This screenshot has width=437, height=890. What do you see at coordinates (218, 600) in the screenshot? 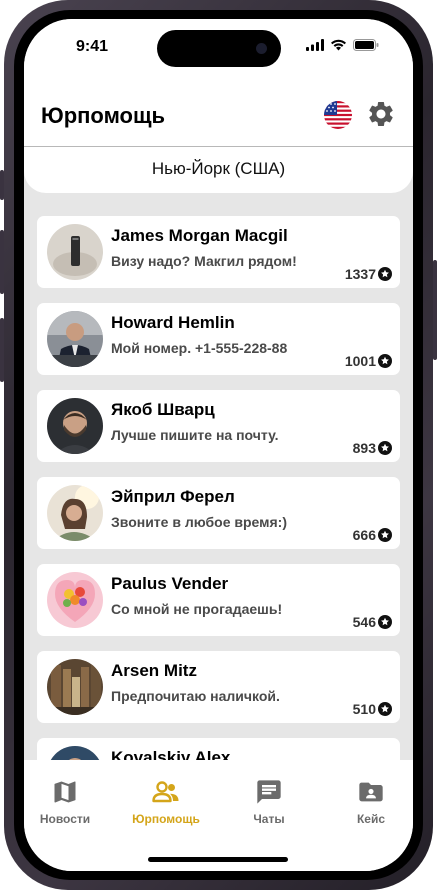
I see `lawyer-card: Paulus Vender Со мной не прогадаешь! 546` at bounding box center [218, 600].